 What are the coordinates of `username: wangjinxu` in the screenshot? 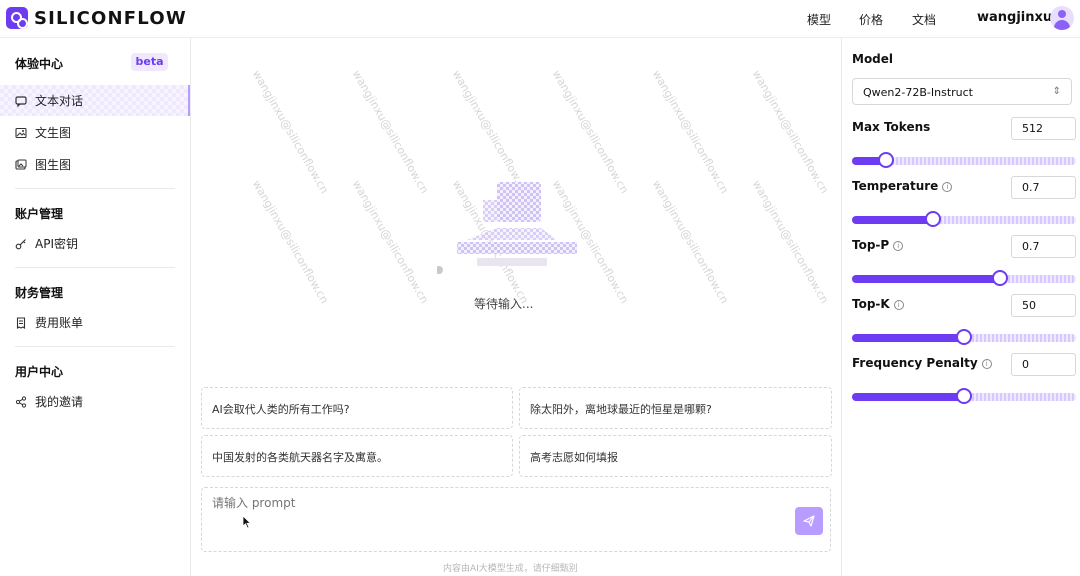 It's located at (1014, 17).